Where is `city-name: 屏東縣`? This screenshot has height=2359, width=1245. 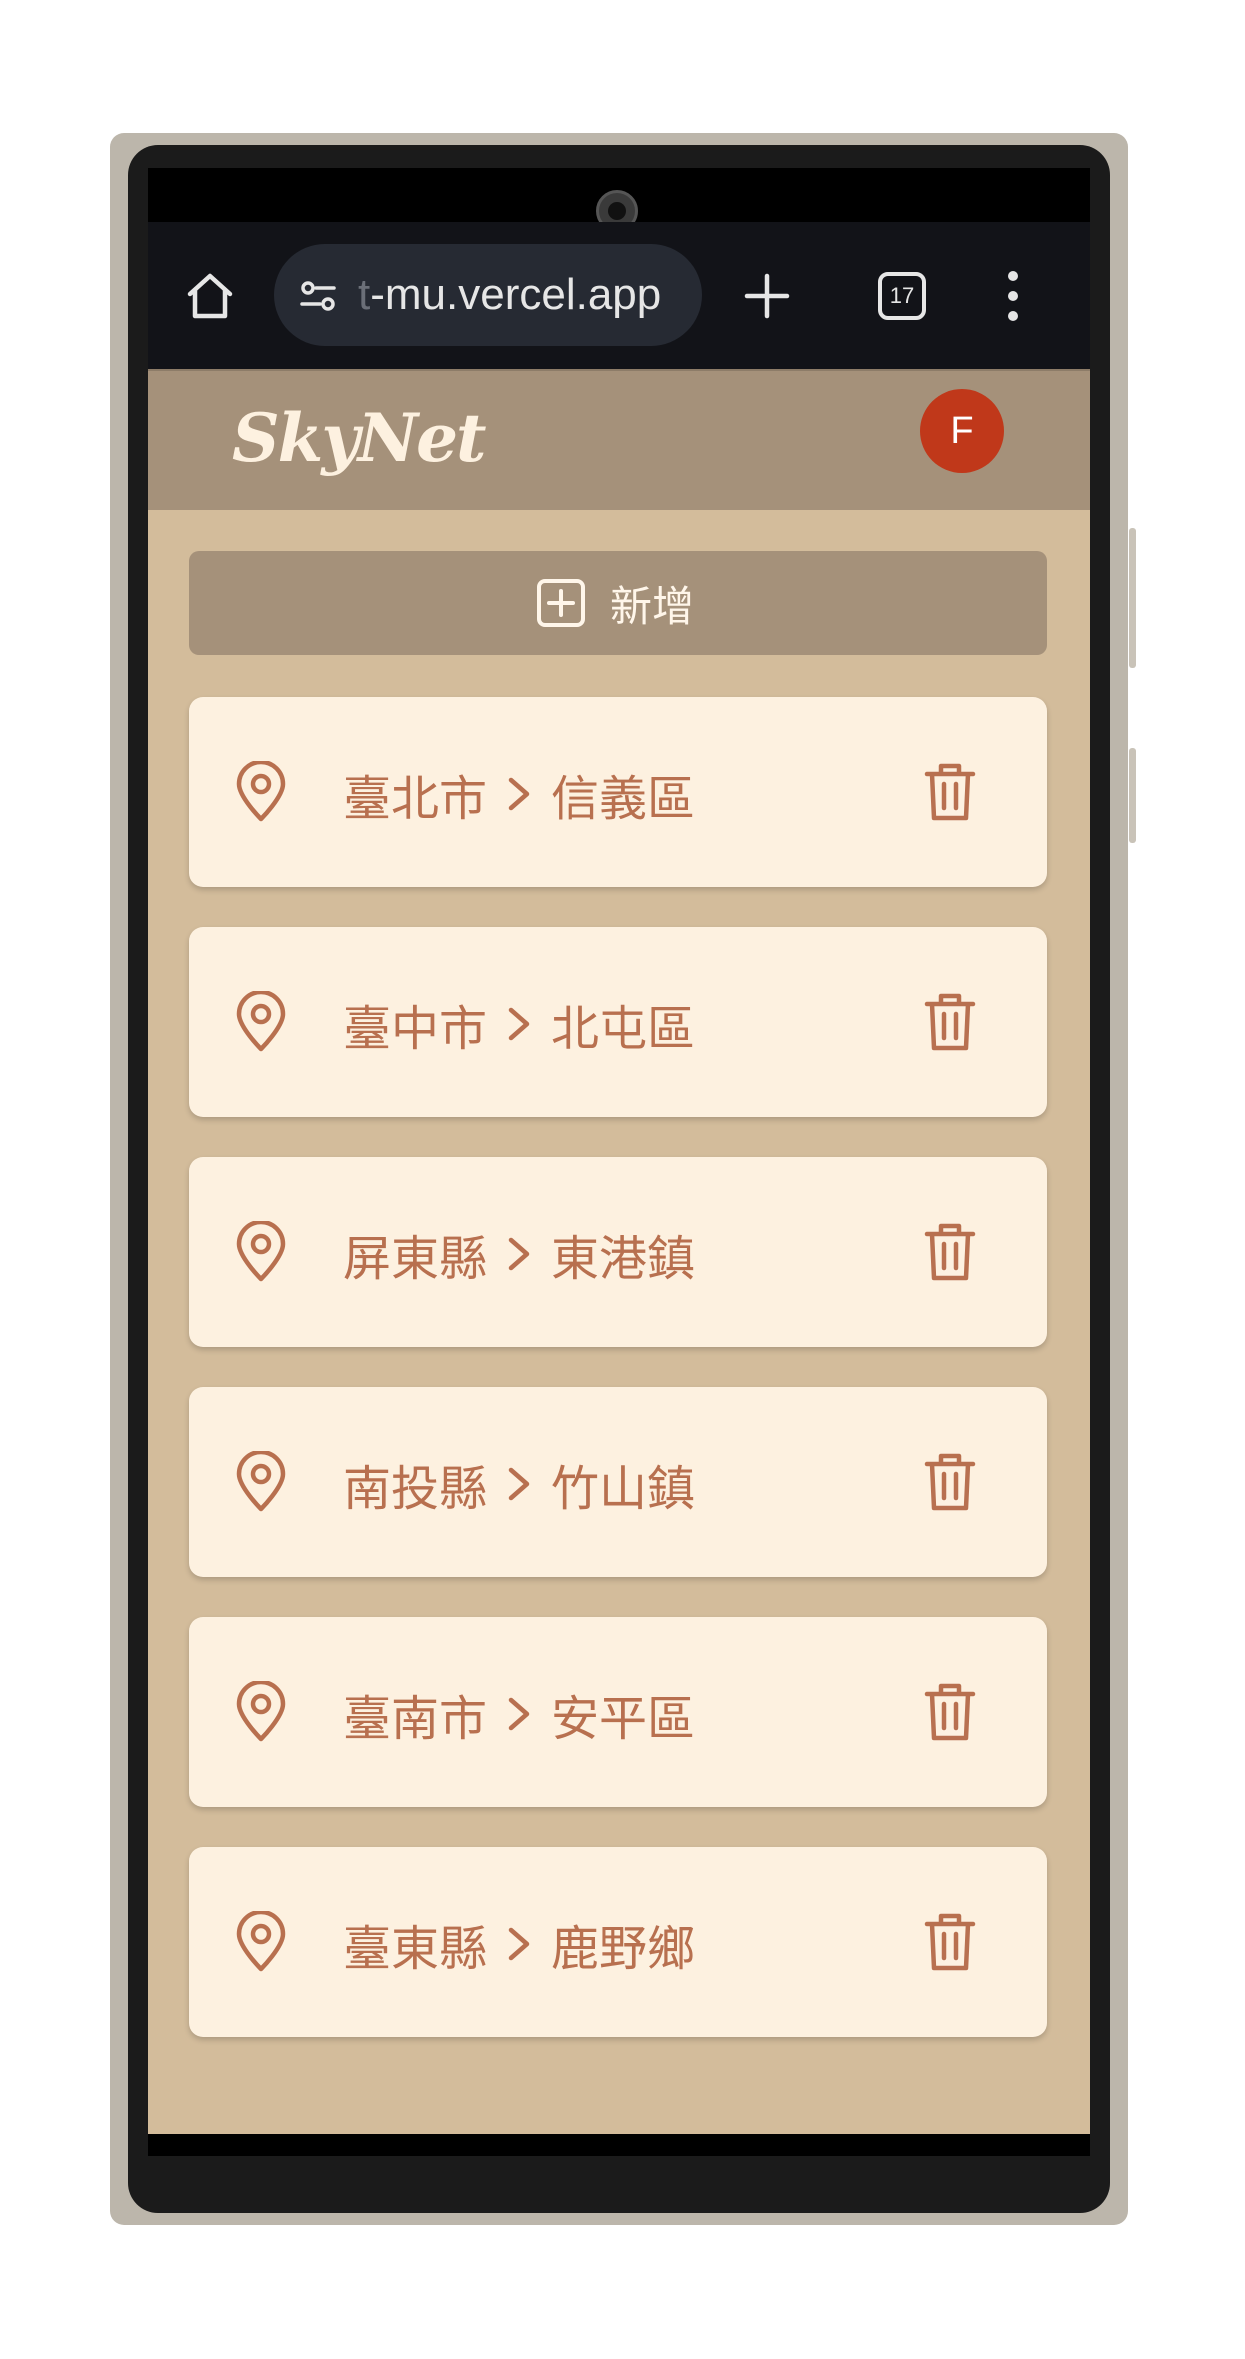 city-name: 屏東縣 is located at coordinates (415, 1259).